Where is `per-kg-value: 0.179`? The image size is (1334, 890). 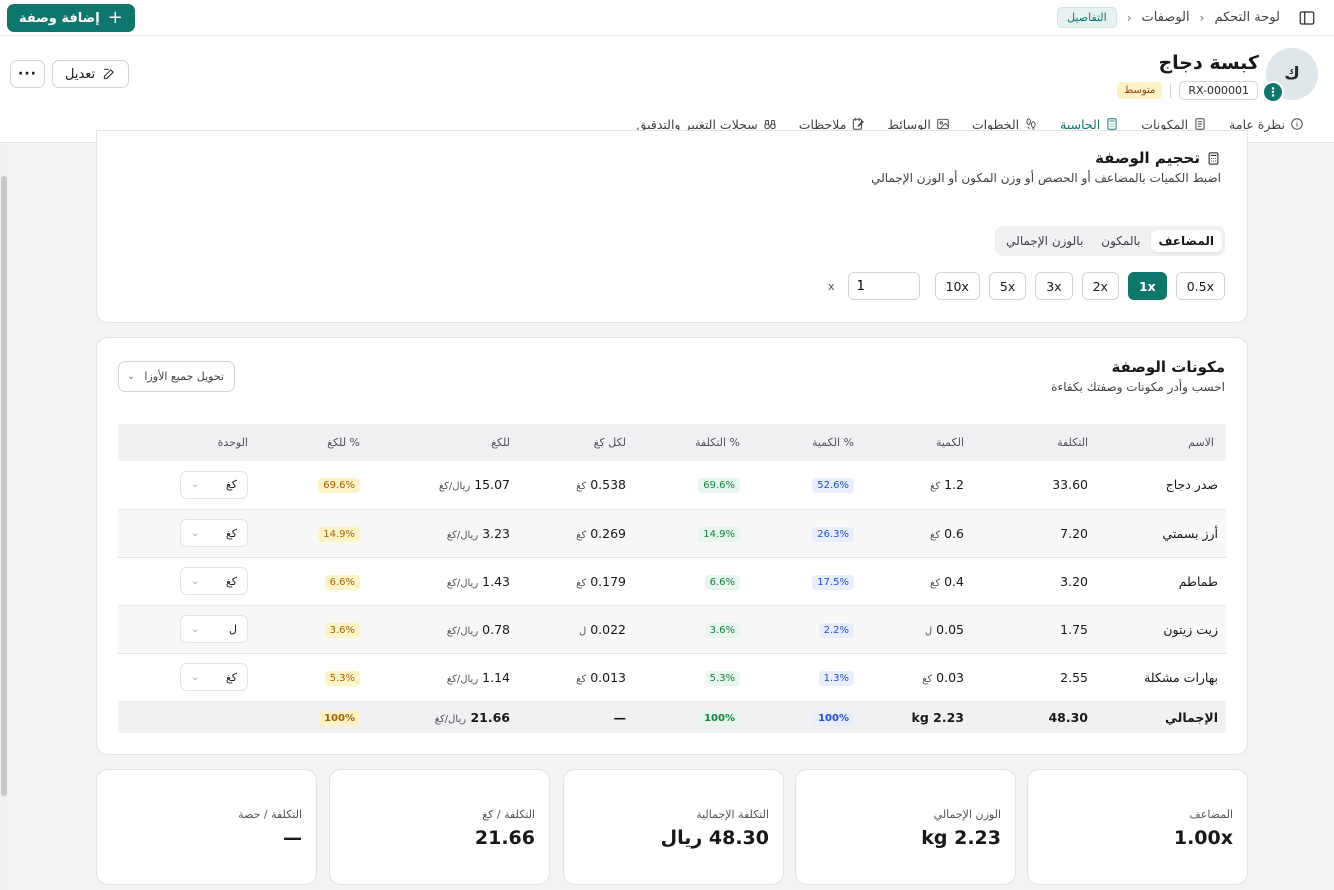 per-kg-value: 0.179 is located at coordinates (608, 581).